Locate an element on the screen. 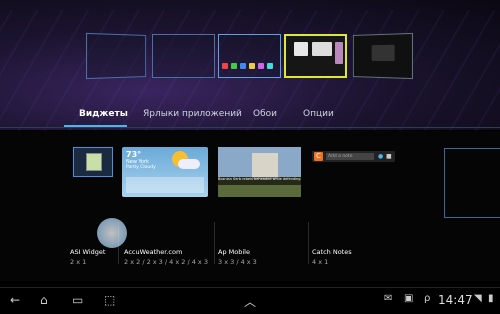 The image size is (500, 314). widget-name: Catch Notes is located at coordinates (332, 252).